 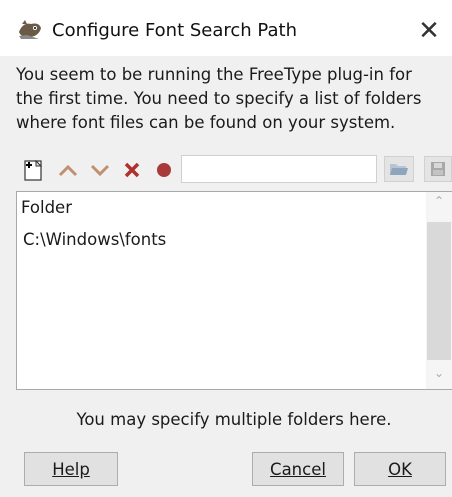 What do you see at coordinates (174, 30) in the screenshot?
I see `window-title: Configure Font Search Path` at bounding box center [174, 30].